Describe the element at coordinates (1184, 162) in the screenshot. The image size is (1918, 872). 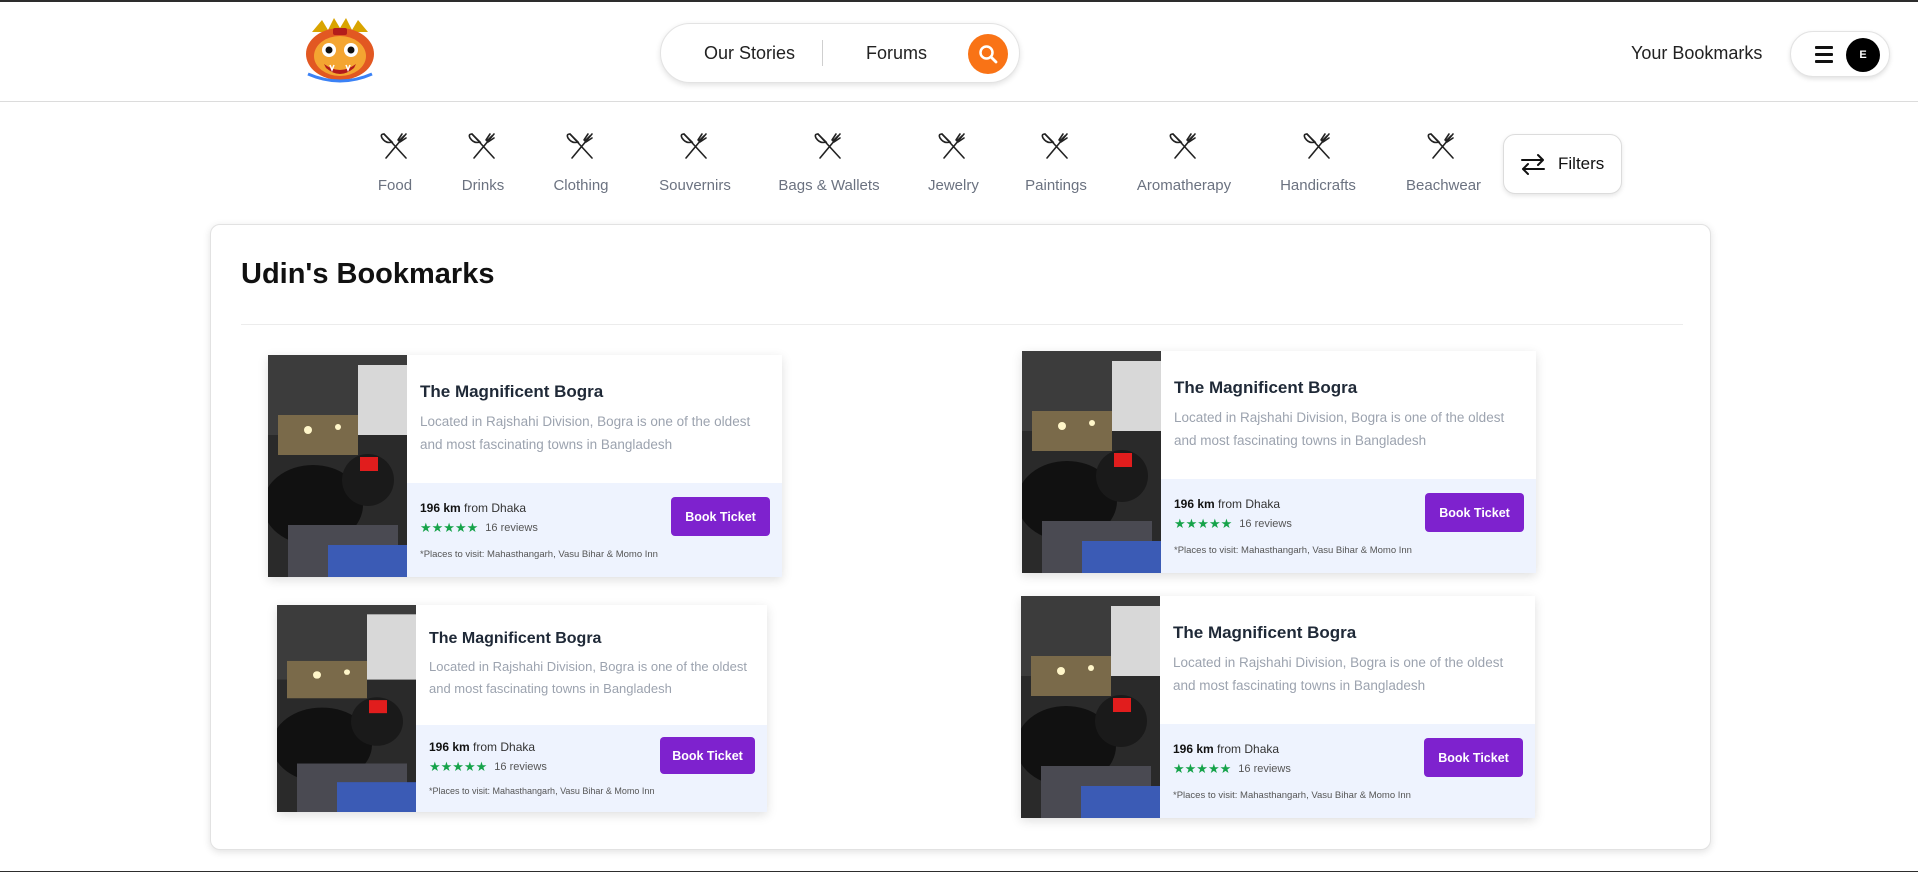
I see `category-aromatherapy: Aromatherapy` at that location.